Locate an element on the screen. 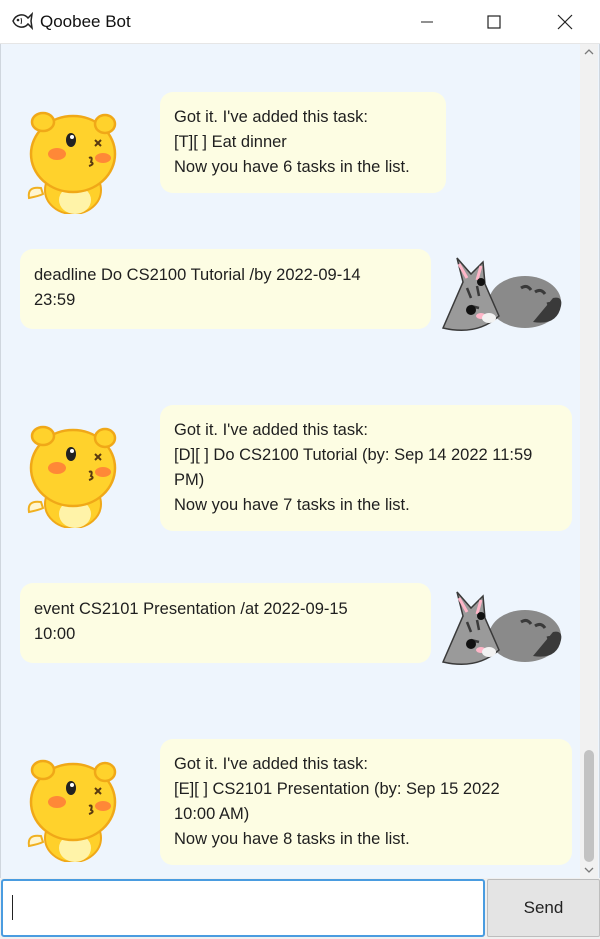  close-icon is located at coordinates (565, 22).